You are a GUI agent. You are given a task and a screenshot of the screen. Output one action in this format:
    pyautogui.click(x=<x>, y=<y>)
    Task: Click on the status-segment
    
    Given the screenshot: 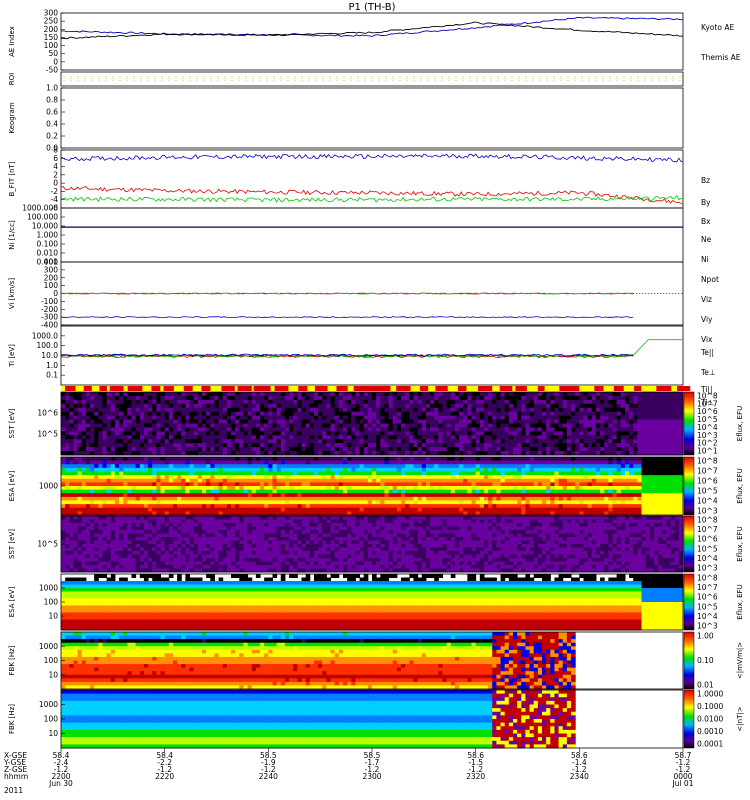 What is the action you would take?
    pyautogui.click(x=281, y=388)
    